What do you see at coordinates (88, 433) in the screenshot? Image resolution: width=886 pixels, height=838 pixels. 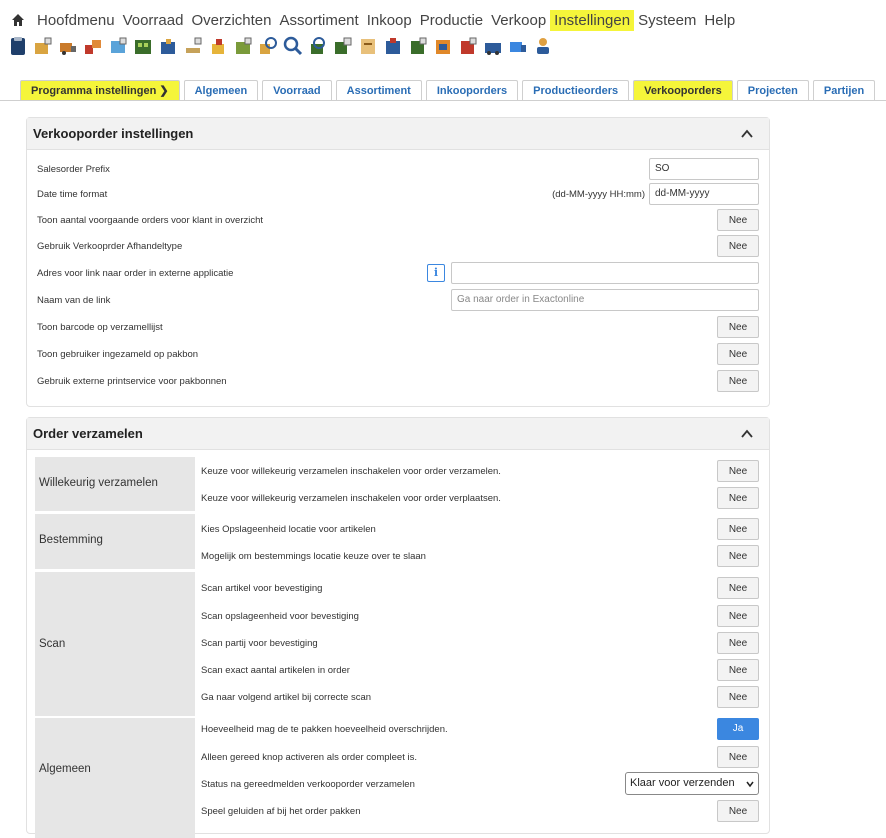 I see `panel-title: Order verzamelen` at bounding box center [88, 433].